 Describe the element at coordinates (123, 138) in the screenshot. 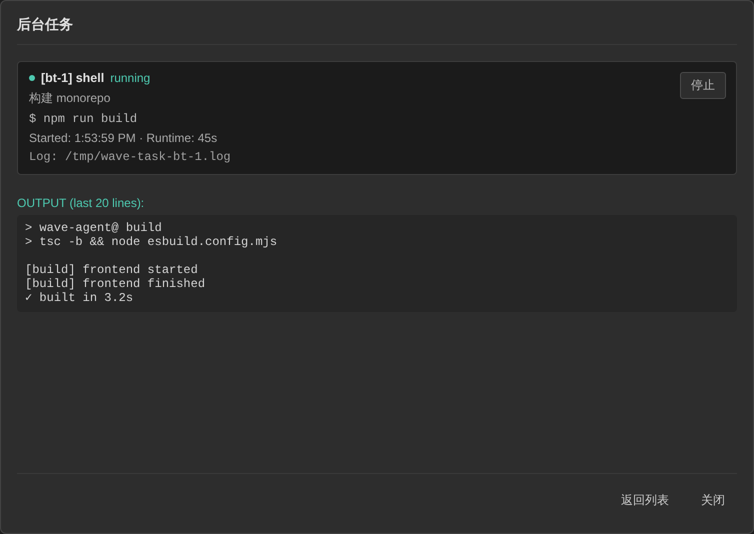

I see `task-timing: Started: 1:53:59 PM · Runtime: 45s` at that location.